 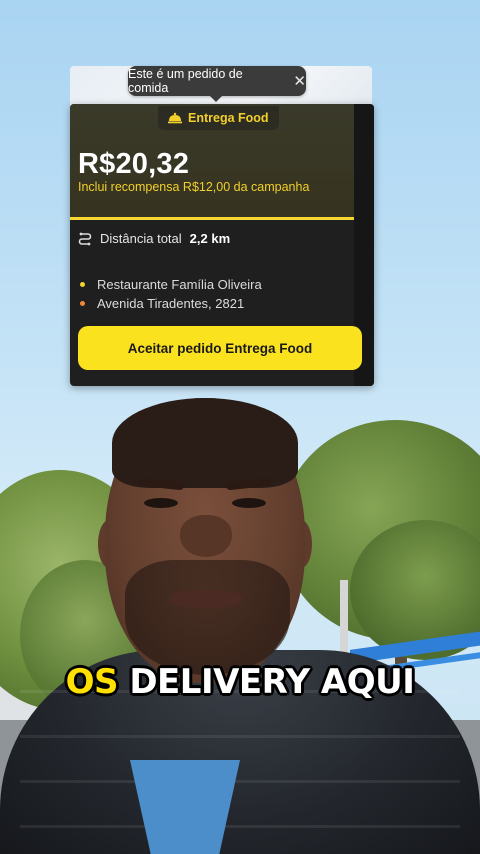 What do you see at coordinates (175, 118) in the screenshot?
I see `cloche-icon` at bounding box center [175, 118].